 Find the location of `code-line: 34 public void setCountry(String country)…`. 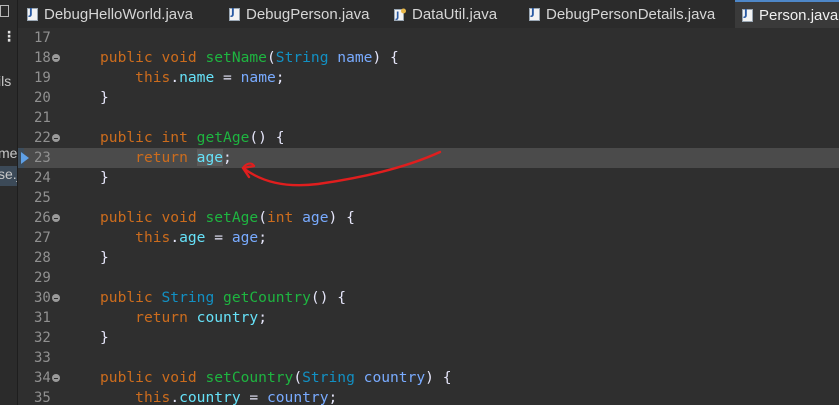

code-line: 34 public void setCountry(String country)… is located at coordinates (428, 378).